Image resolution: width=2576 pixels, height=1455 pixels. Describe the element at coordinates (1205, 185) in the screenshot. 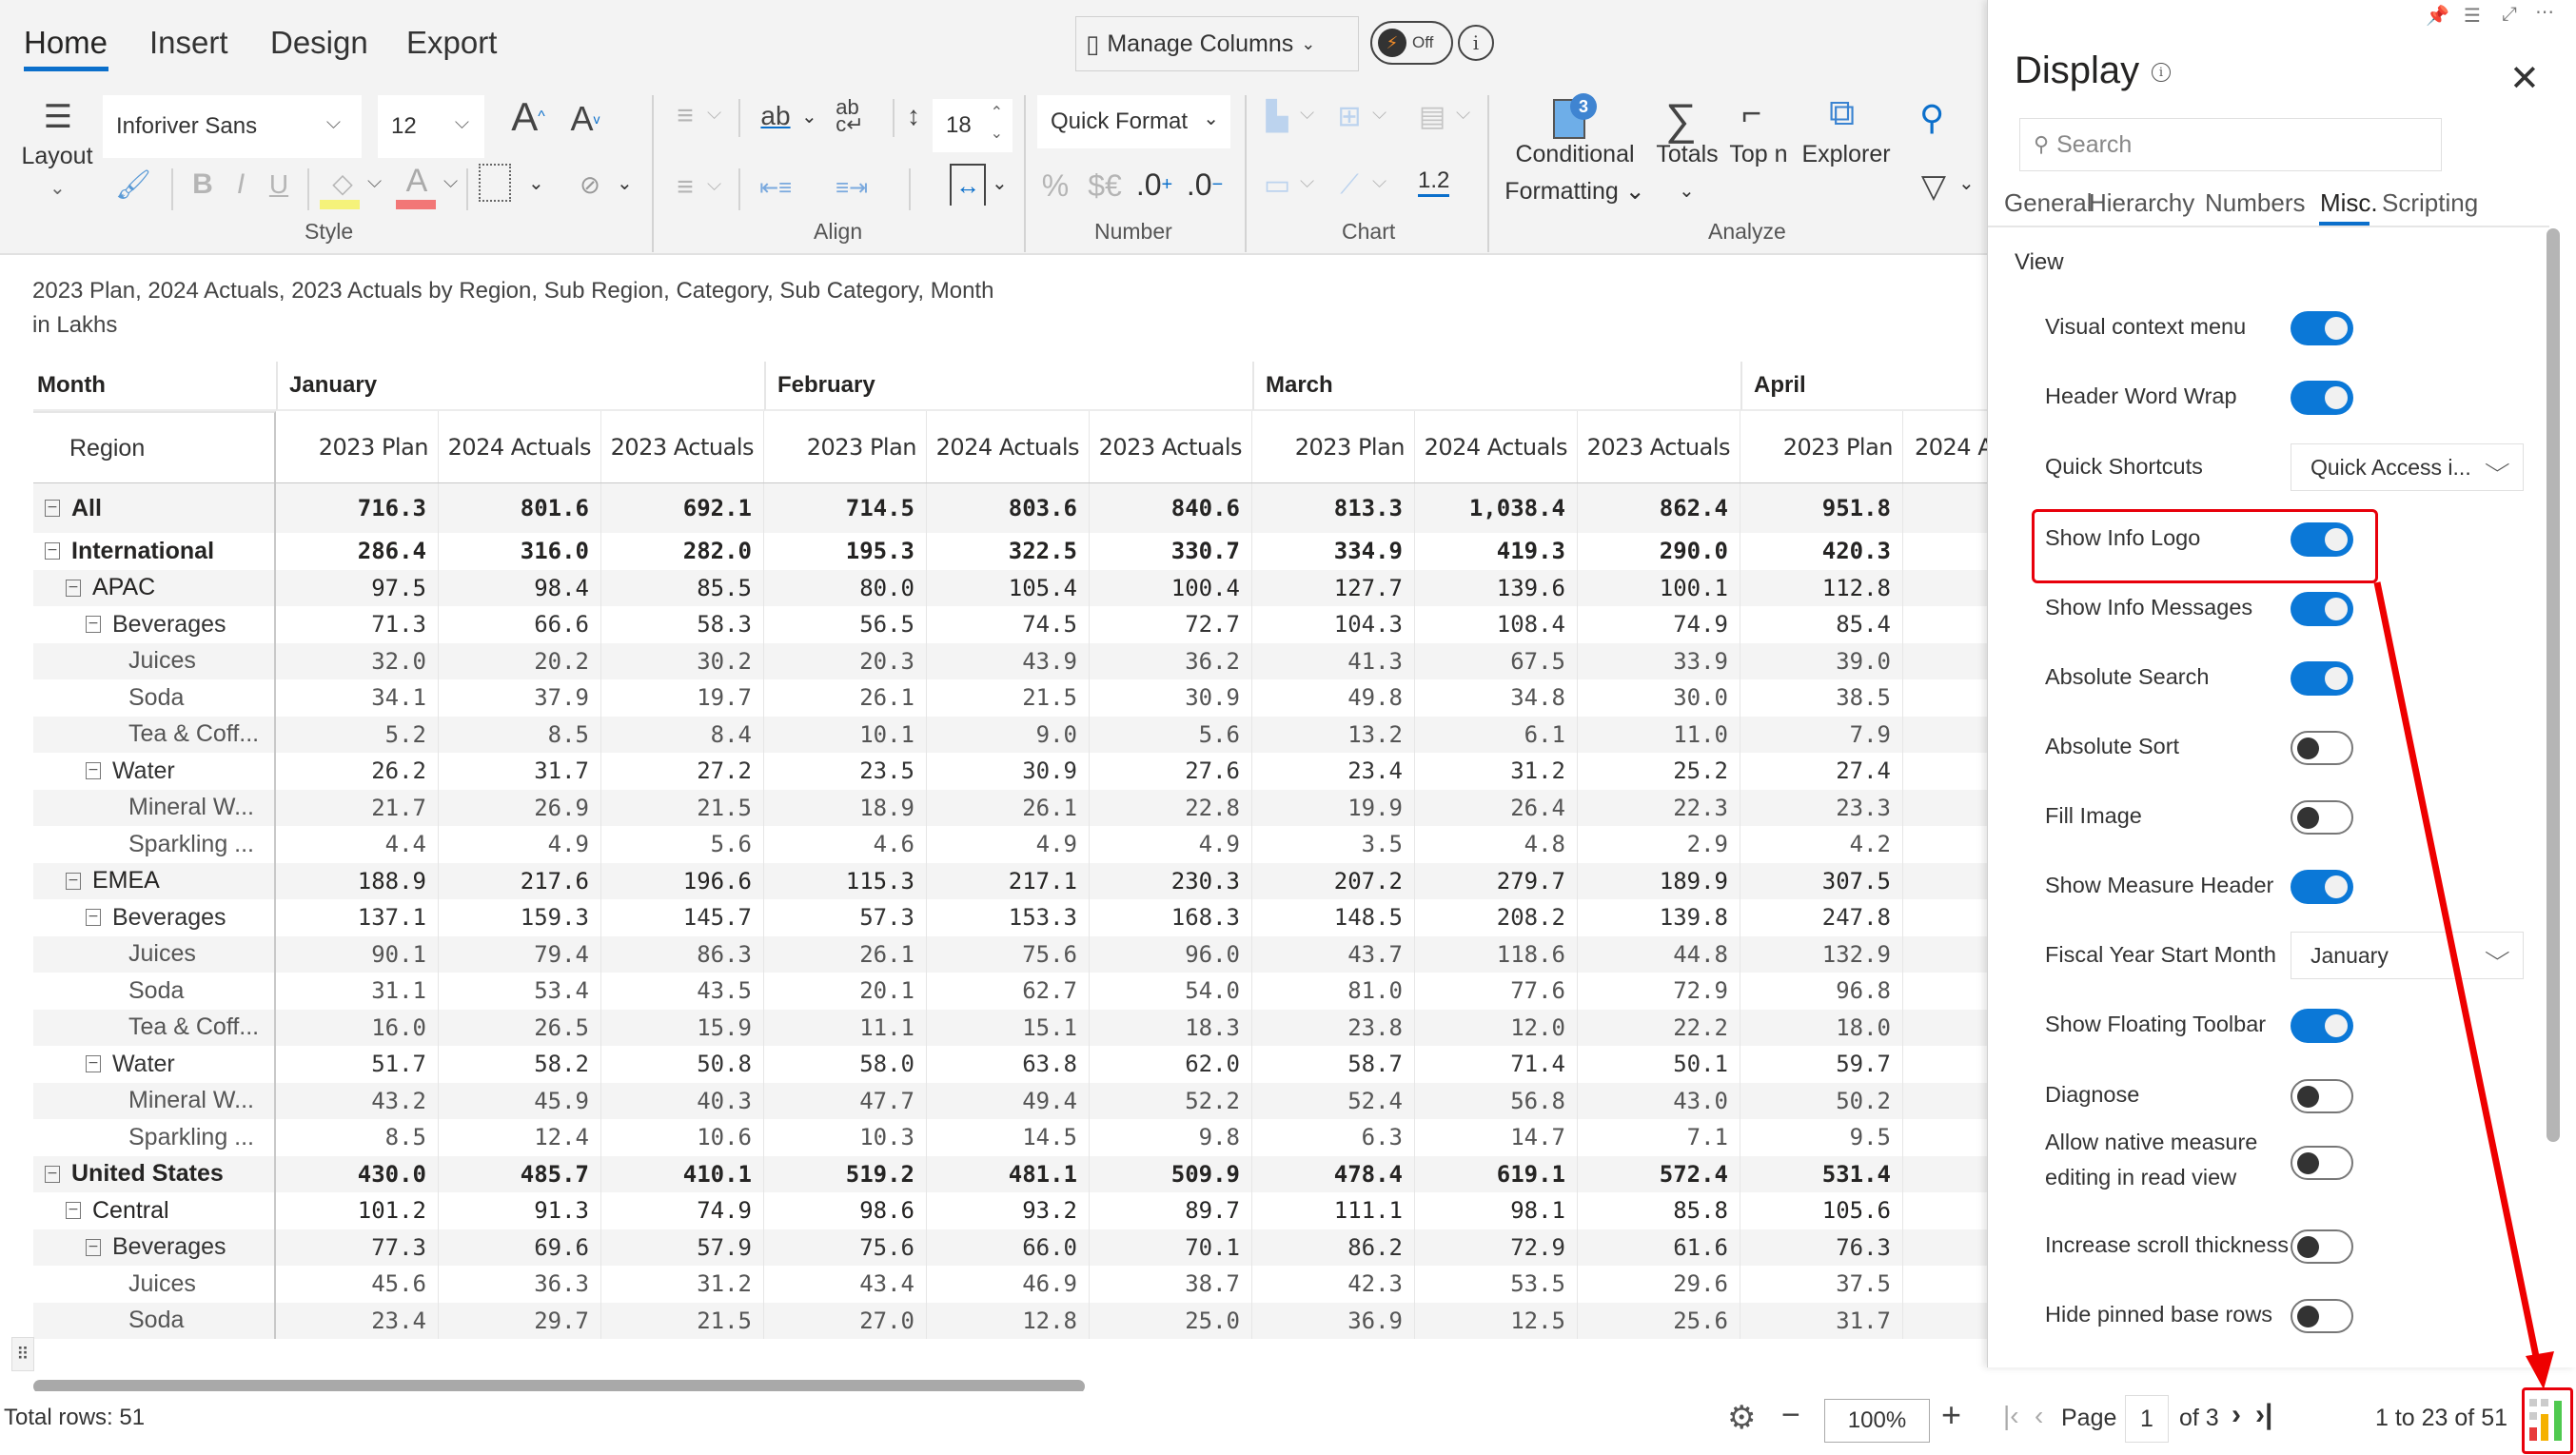

I see `decrease-decimal-icon: .0−` at that location.